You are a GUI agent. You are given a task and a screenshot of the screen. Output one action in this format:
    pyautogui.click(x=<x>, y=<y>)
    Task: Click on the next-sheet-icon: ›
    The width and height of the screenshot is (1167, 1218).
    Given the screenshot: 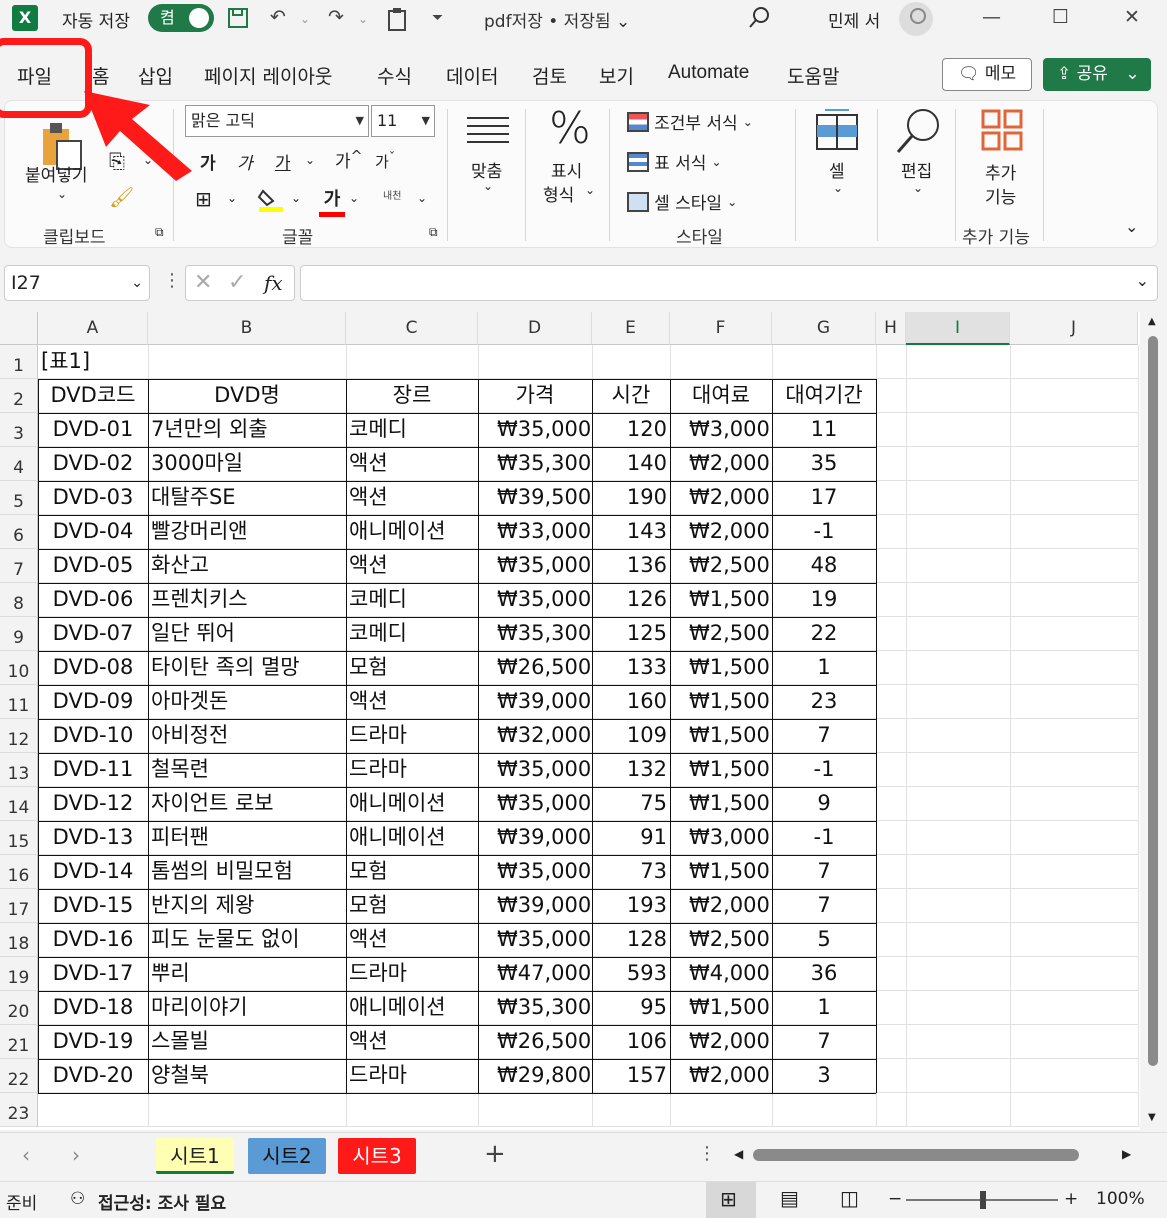 What is the action you would take?
    pyautogui.click(x=76, y=1155)
    